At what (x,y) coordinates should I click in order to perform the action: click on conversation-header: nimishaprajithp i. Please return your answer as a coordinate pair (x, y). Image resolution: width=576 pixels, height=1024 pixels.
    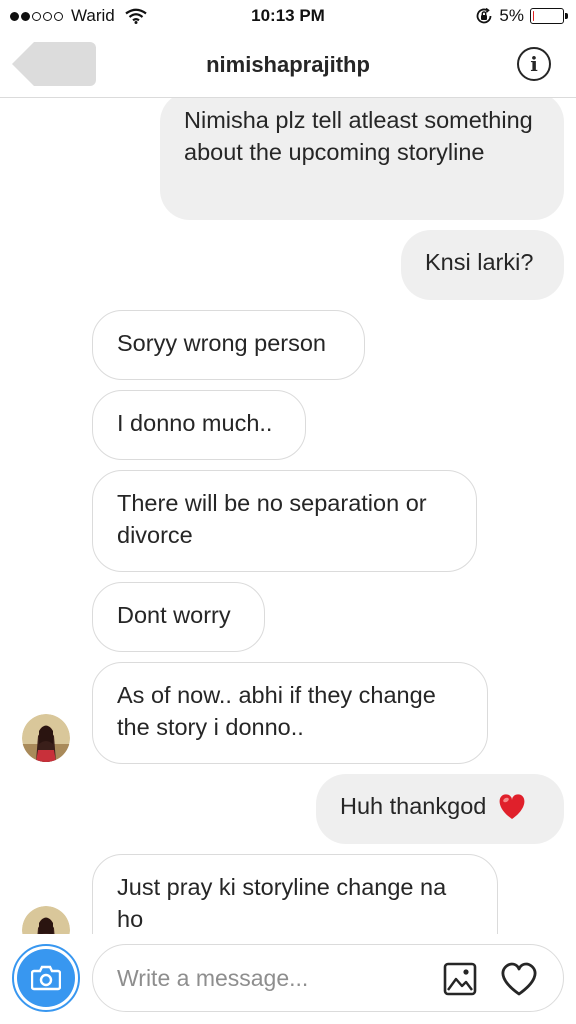
    Looking at the image, I should click on (288, 65).